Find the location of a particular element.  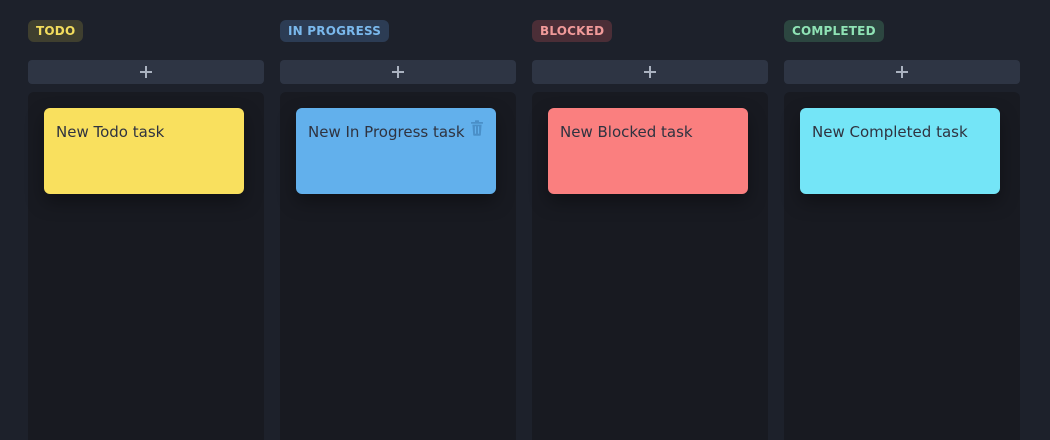

status-badge-blocked: BLOCKED is located at coordinates (572, 31).